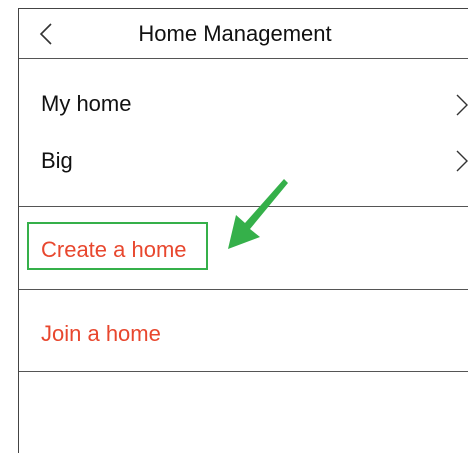  What do you see at coordinates (114, 250) in the screenshot?
I see `create-home-button: Create a home` at bounding box center [114, 250].